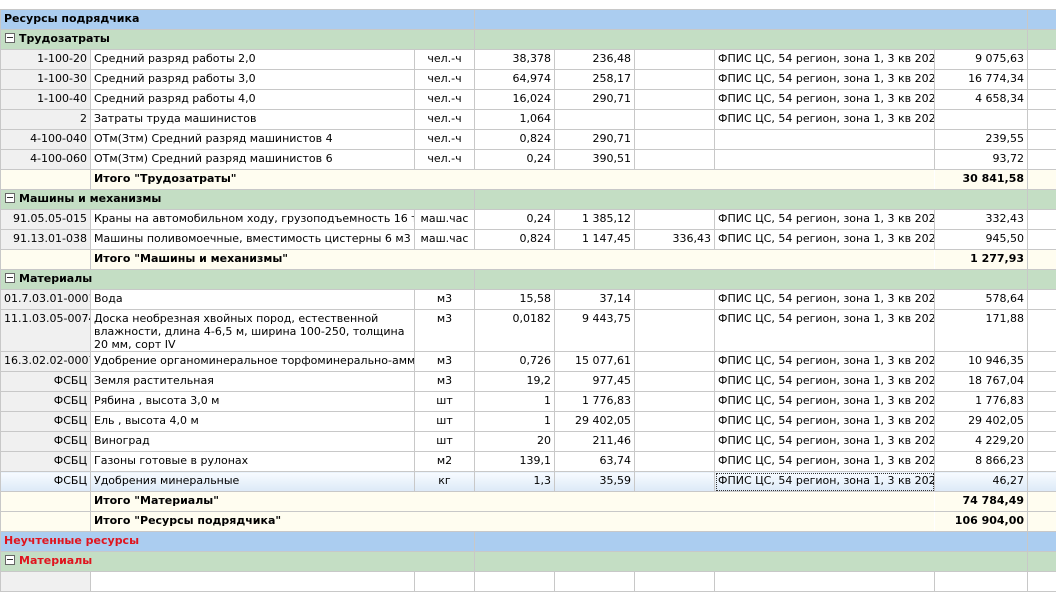 Image resolution: width=1056 pixels, height=592 pixels. I want to click on resource-total: 171,88, so click(981, 331).